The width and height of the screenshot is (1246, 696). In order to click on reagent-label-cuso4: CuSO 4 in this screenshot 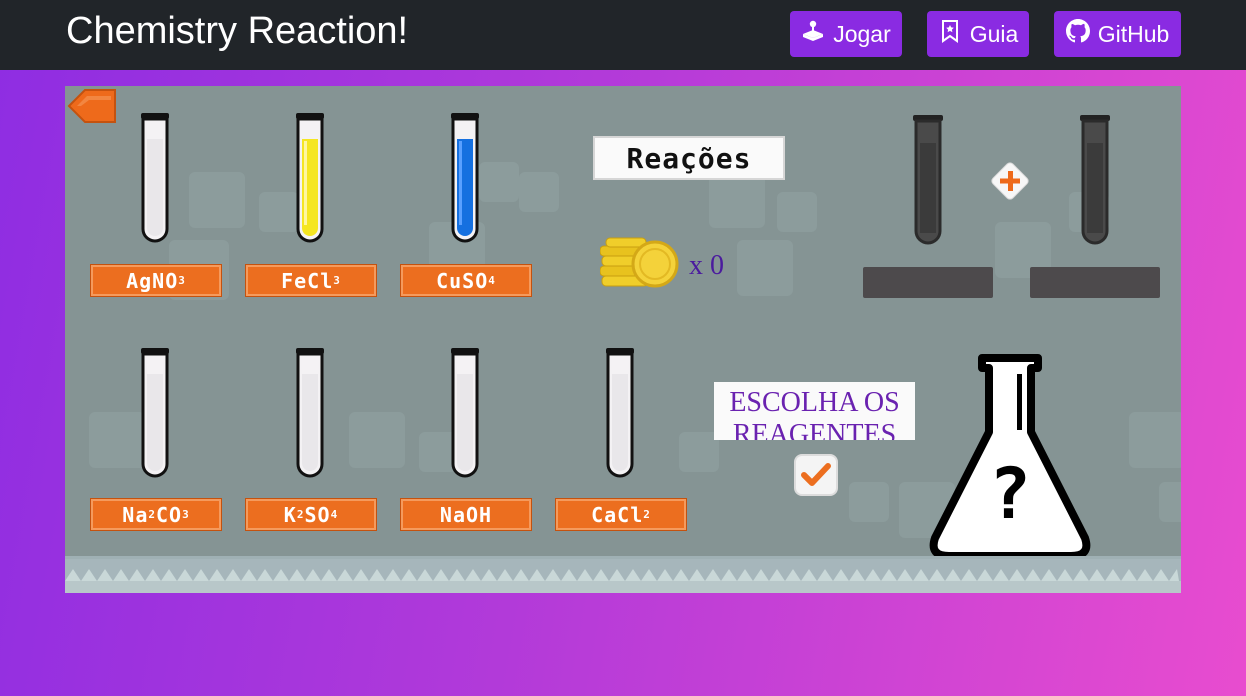, I will do `click(466, 280)`.